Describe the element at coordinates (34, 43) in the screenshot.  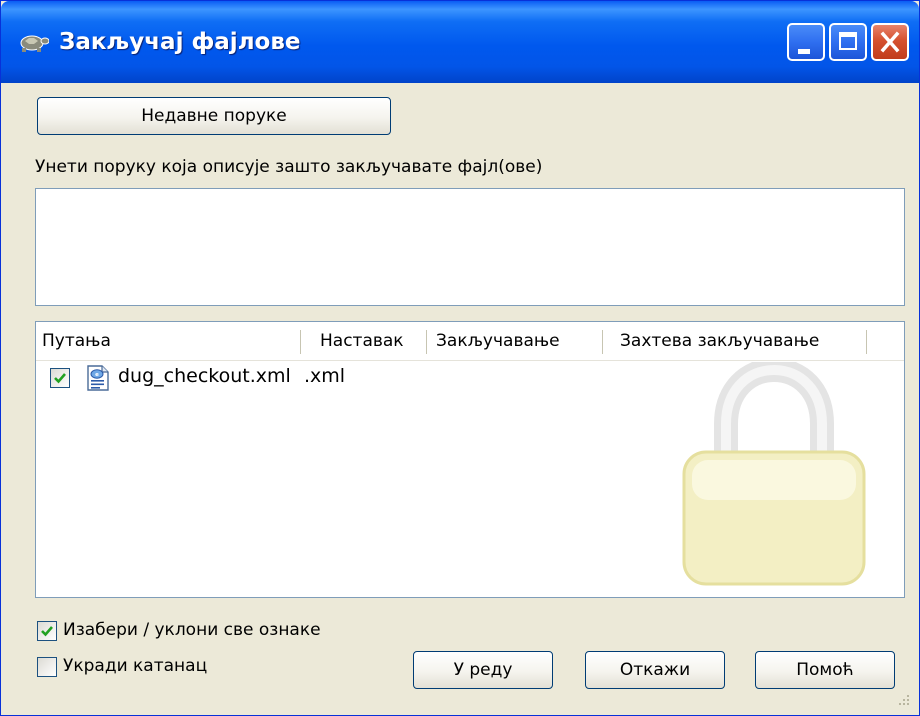
I see `tortoise-icon` at that location.